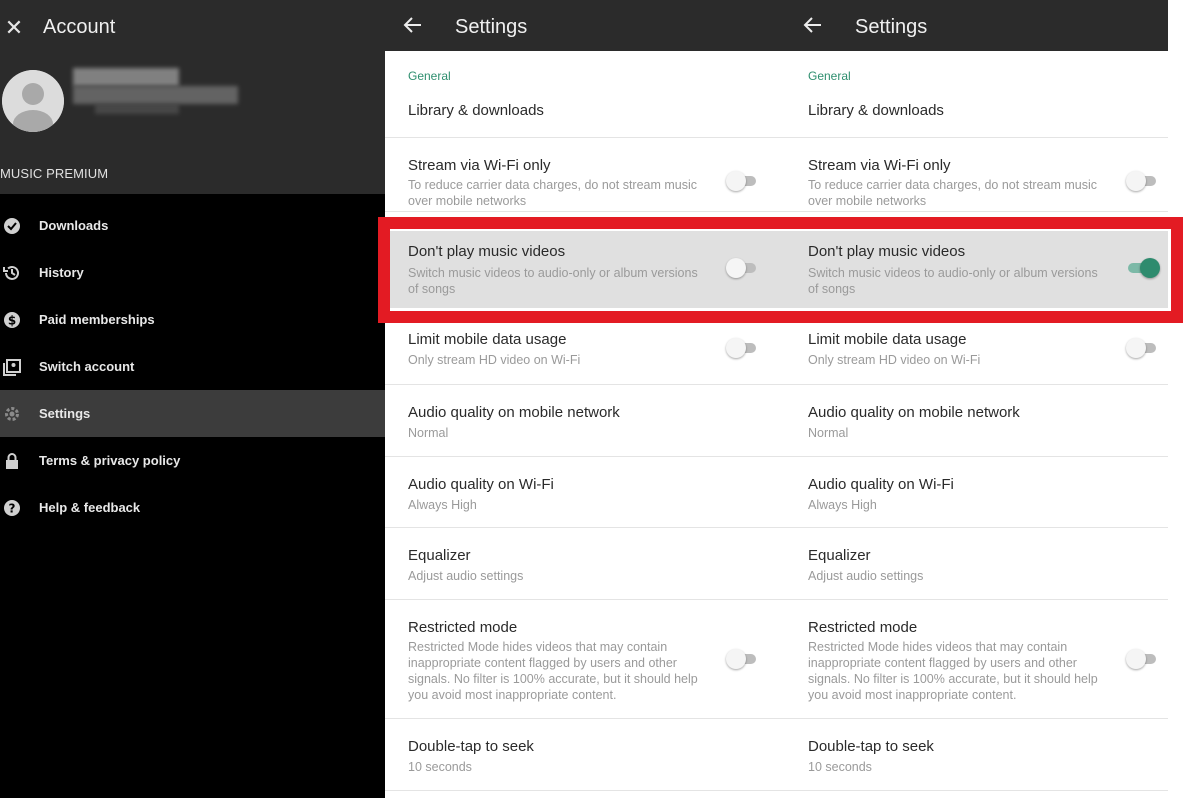 The height and width of the screenshot is (798, 1183). Describe the element at coordinates (192, 272) in the screenshot. I see `menu-item-history: History` at that location.